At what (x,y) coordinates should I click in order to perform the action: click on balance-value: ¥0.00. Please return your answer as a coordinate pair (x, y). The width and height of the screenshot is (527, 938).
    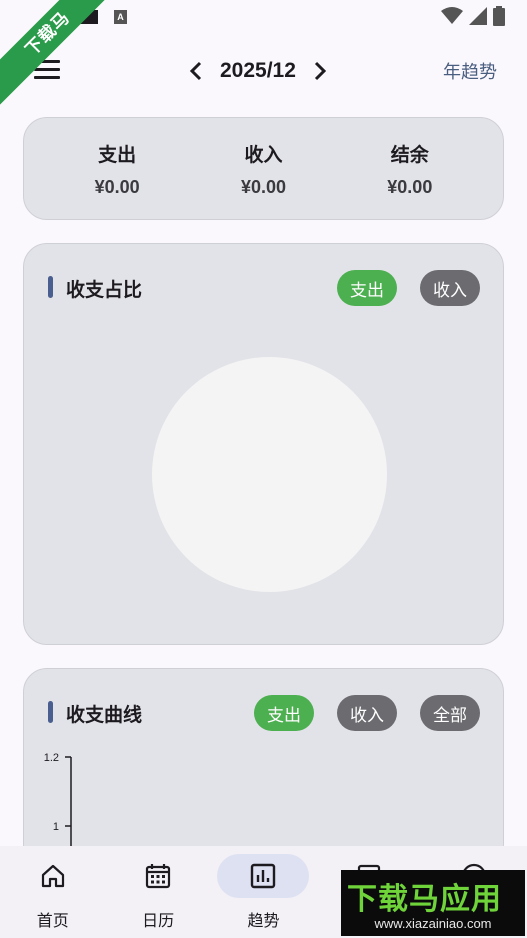
    Looking at the image, I should click on (410, 186).